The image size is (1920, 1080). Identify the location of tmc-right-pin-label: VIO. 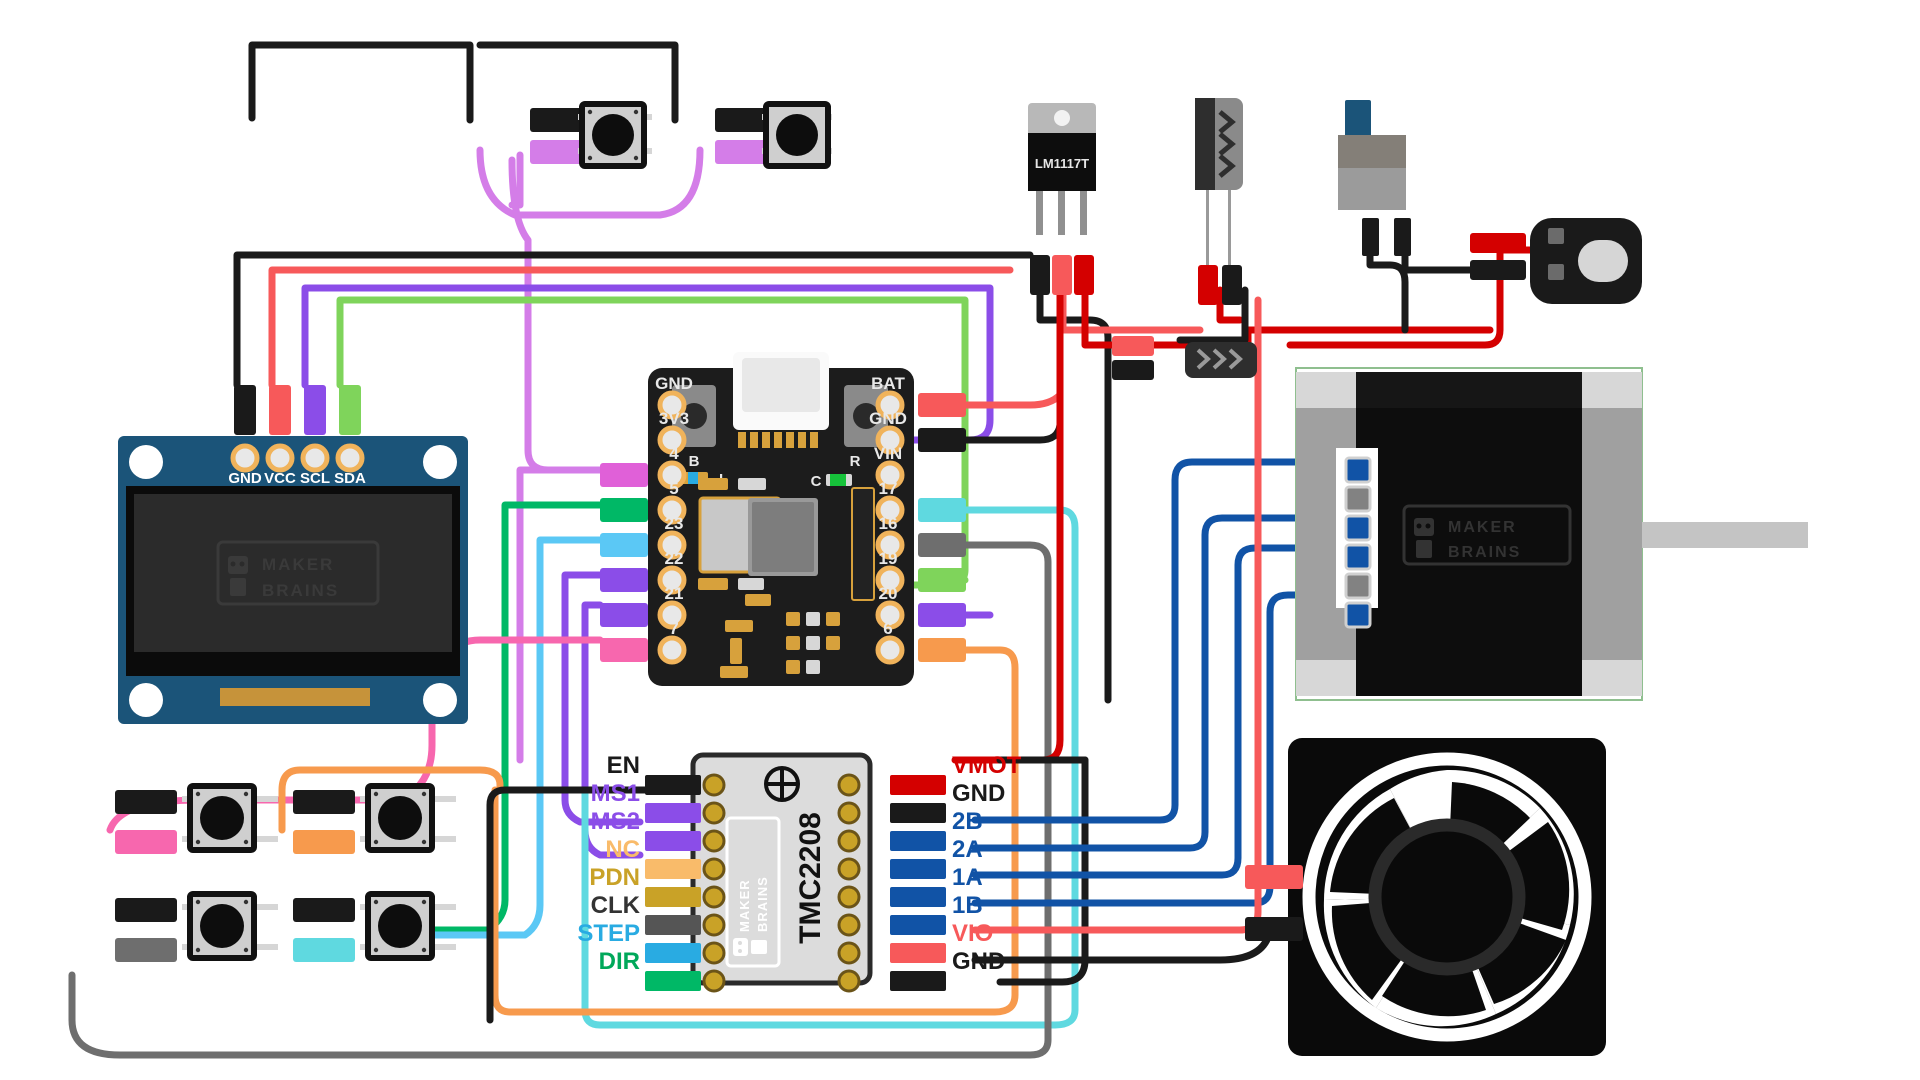
(972, 933).